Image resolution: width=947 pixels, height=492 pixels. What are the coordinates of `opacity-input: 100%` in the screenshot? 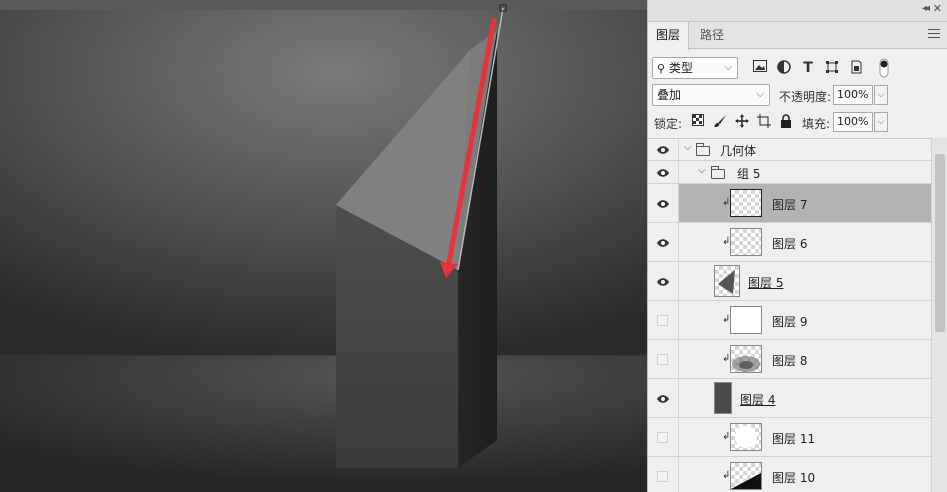 It's located at (853, 95).